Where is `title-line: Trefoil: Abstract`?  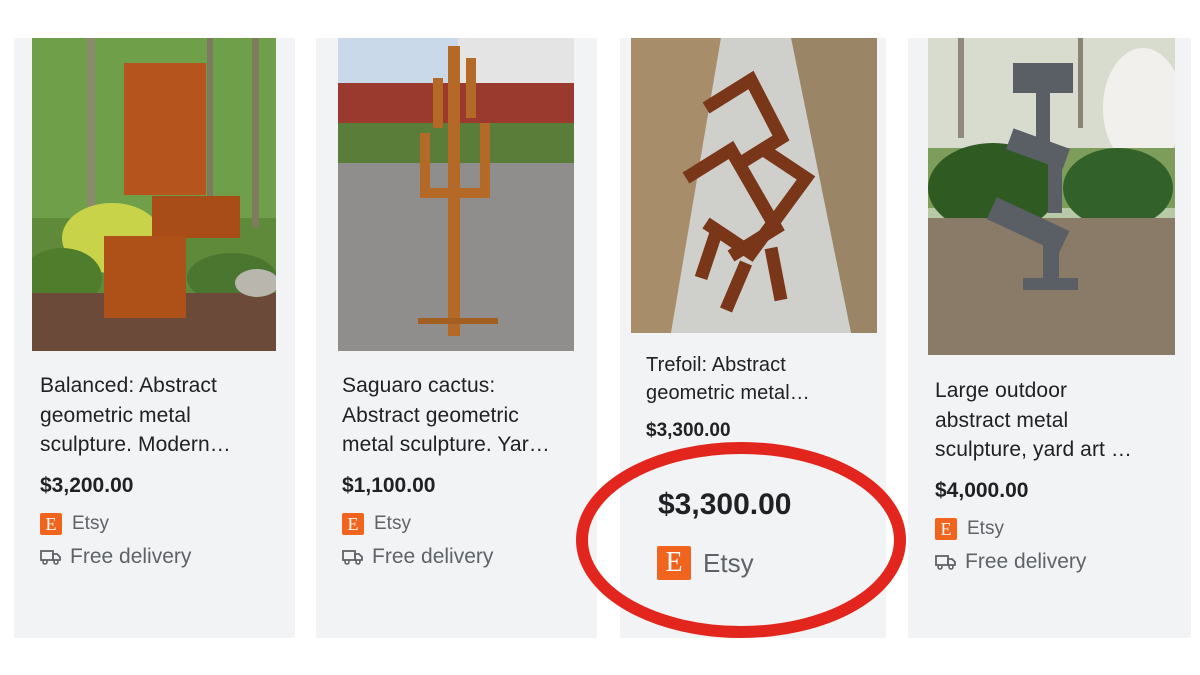
title-line: Trefoil: Abstract is located at coordinates (716, 365).